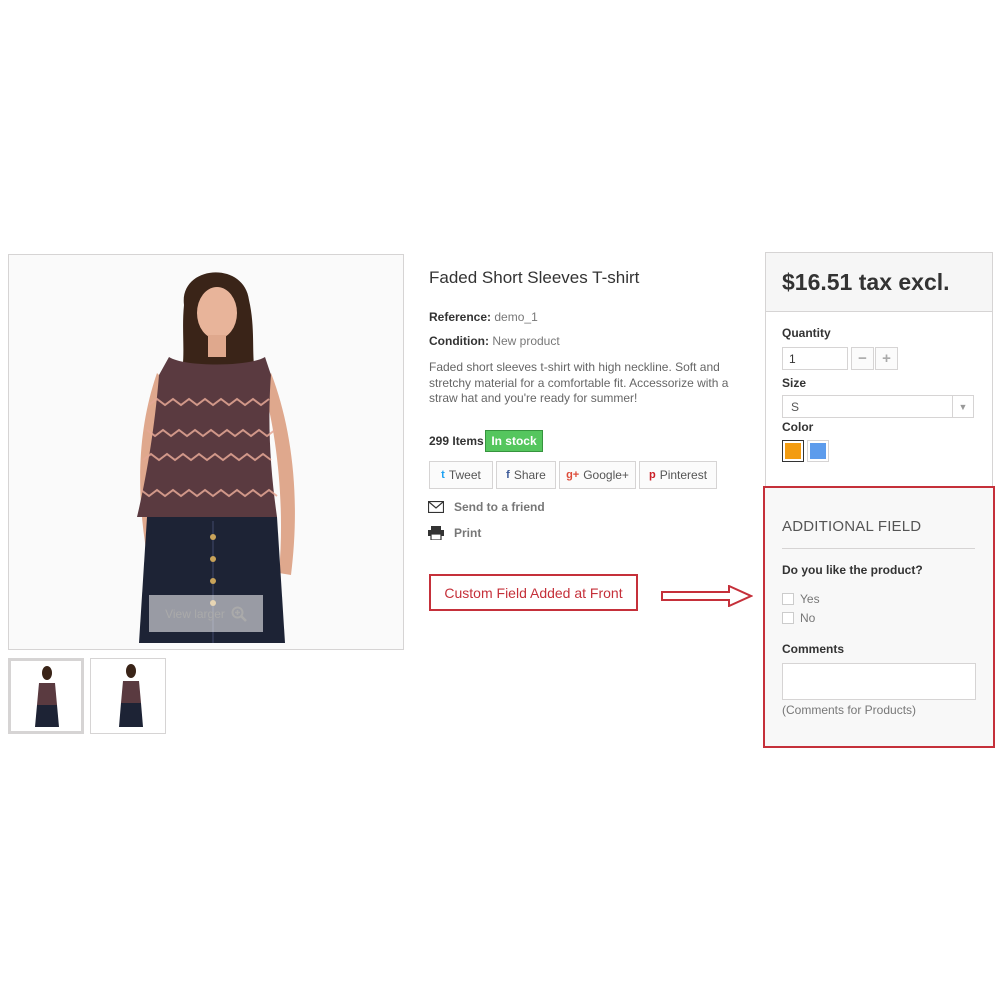 This screenshot has width=1000, height=1000. What do you see at coordinates (962, 406) in the screenshot?
I see `chevron-down-icon: ▼` at bounding box center [962, 406].